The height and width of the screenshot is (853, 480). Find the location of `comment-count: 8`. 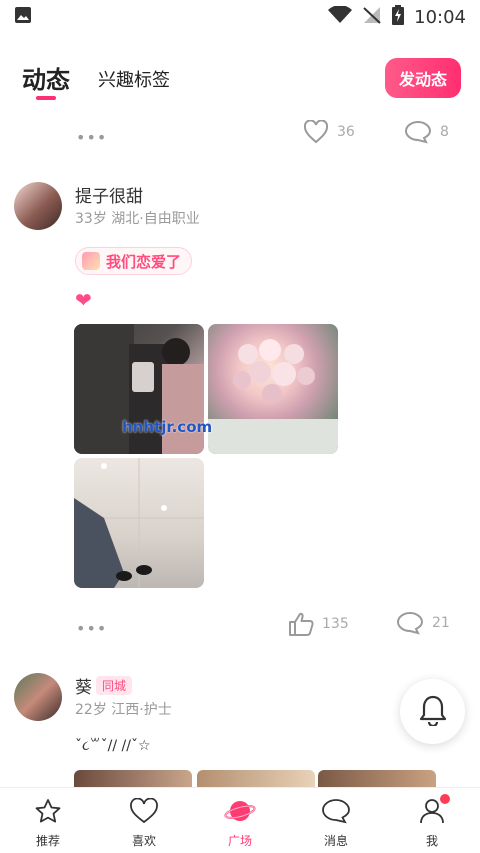

comment-count: 8 is located at coordinates (444, 132).